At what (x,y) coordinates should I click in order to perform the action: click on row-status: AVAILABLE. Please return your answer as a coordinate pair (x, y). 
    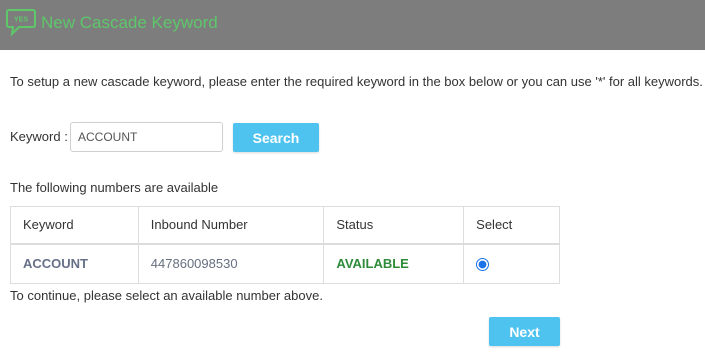
    Looking at the image, I should click on (394, 263).